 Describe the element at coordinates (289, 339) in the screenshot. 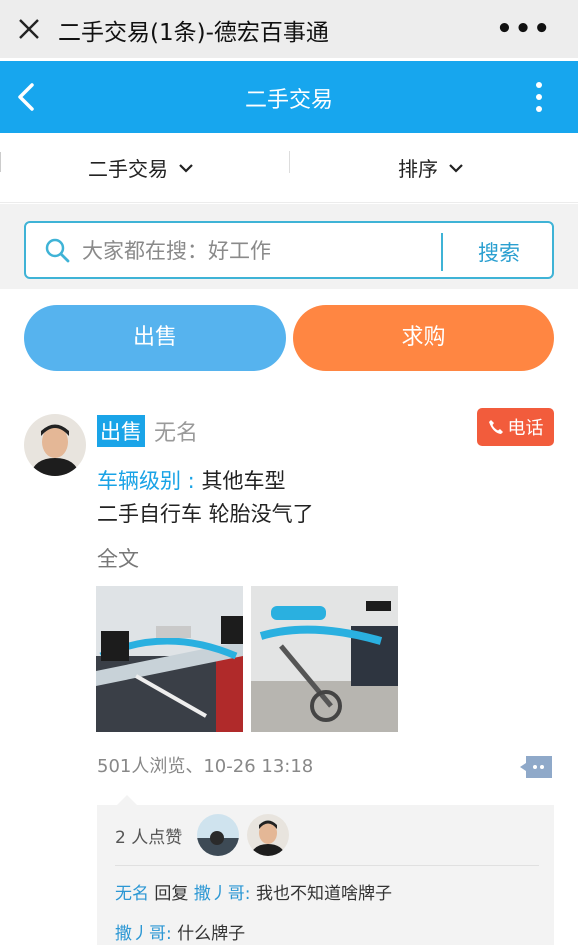

I see `action-buttons: 出售 求购` at that location.